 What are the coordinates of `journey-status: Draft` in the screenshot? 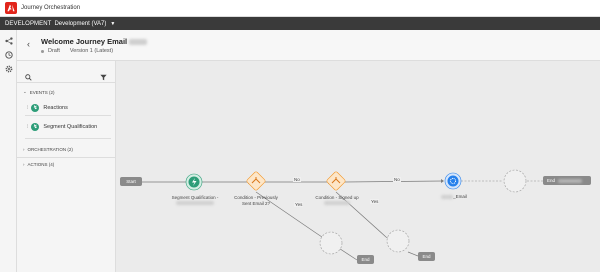 It's located at (54, 51).